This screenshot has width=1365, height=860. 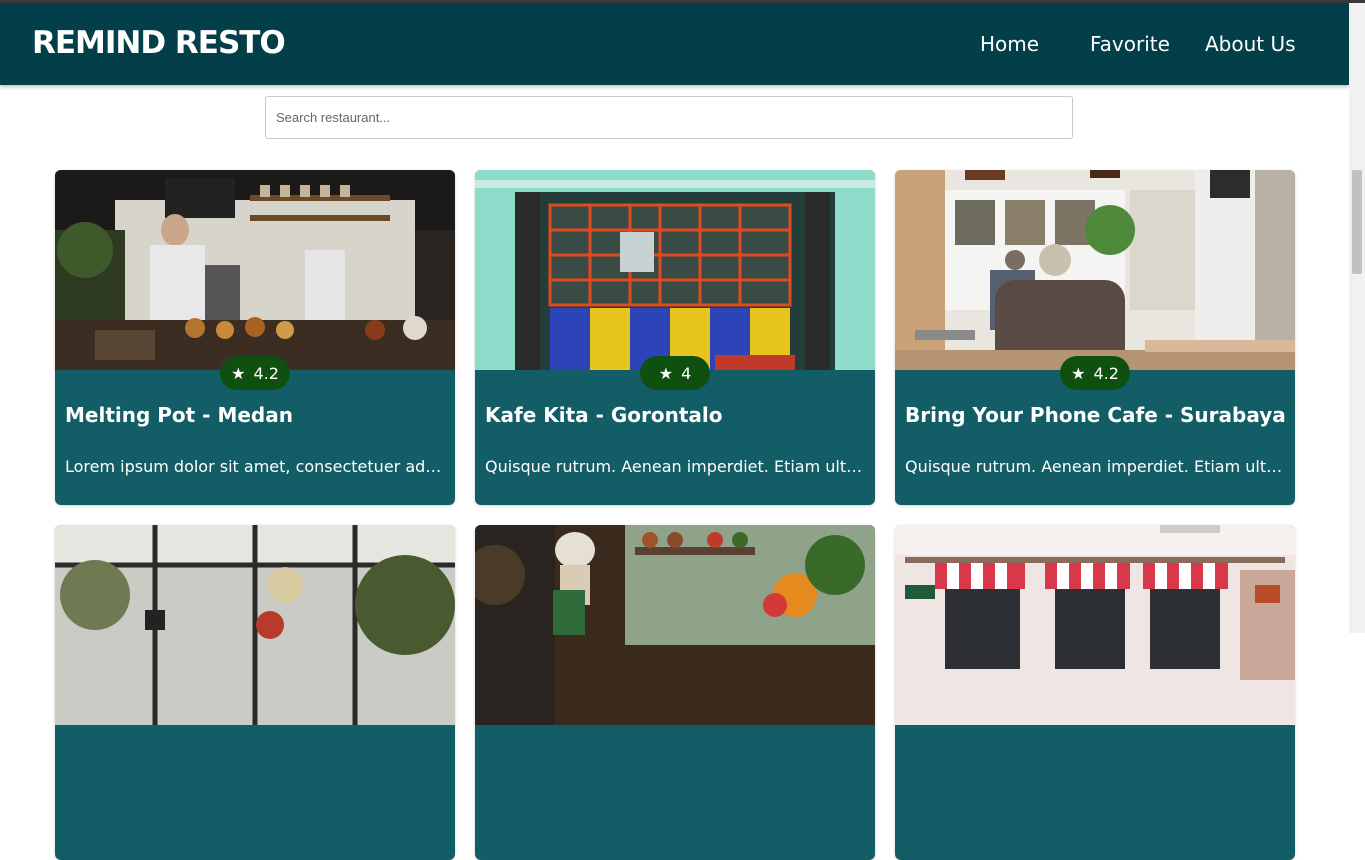 I want to click on rating-badge: ★ 4, so click(x=675, y=373).